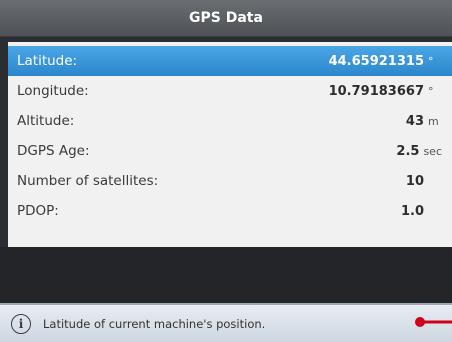 This screenshot has width=452, height=342. I want to click on altitude-label: Altitude:, so click(46, 121).